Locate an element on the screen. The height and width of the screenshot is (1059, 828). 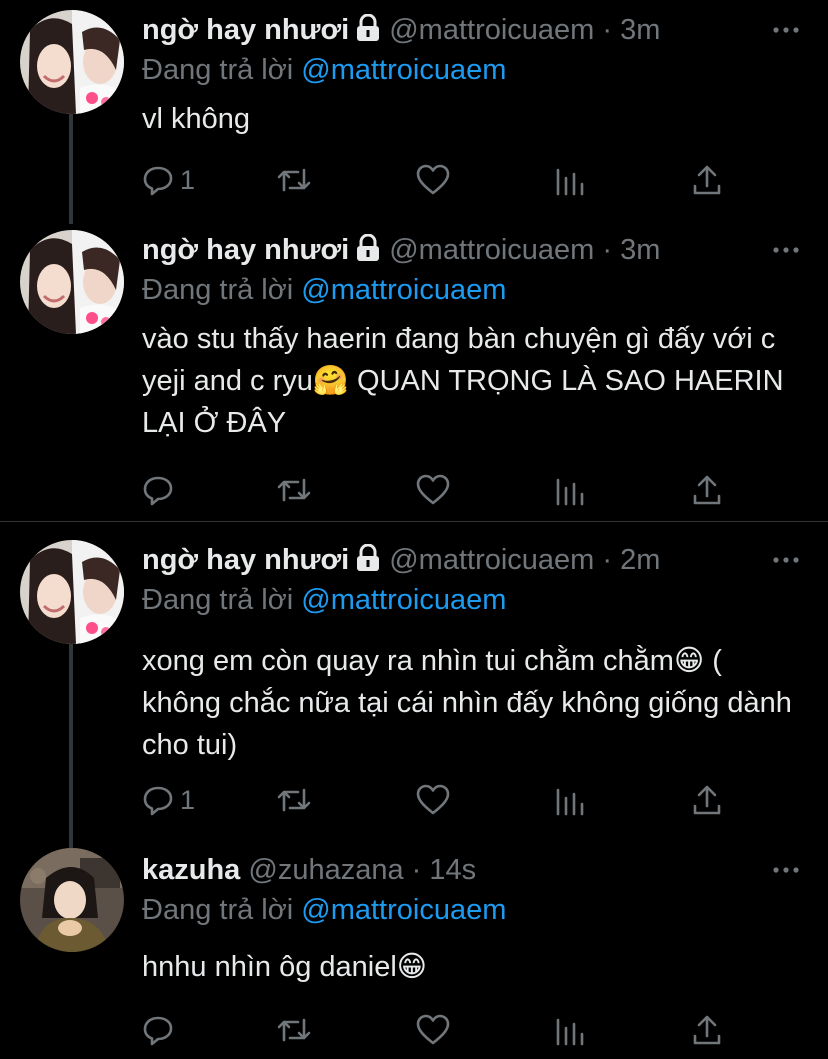
tweet-text: vl không is located at coordinates (196, 119).